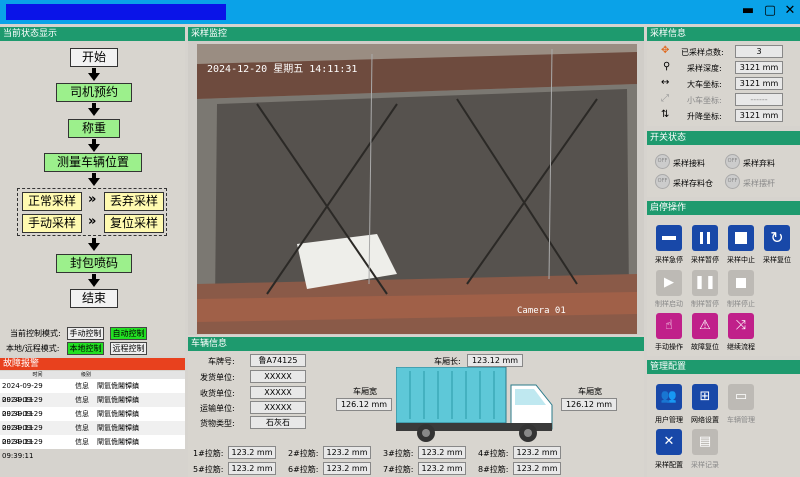 This screenshot has height=477, width=800. I want to click on flow-manual: 手动采样, so click(52, 223).